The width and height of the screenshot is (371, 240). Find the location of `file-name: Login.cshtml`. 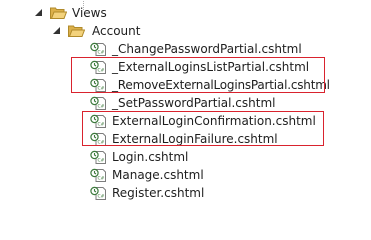

file-name: Login.cshtml is located at coordinates (150, 157).